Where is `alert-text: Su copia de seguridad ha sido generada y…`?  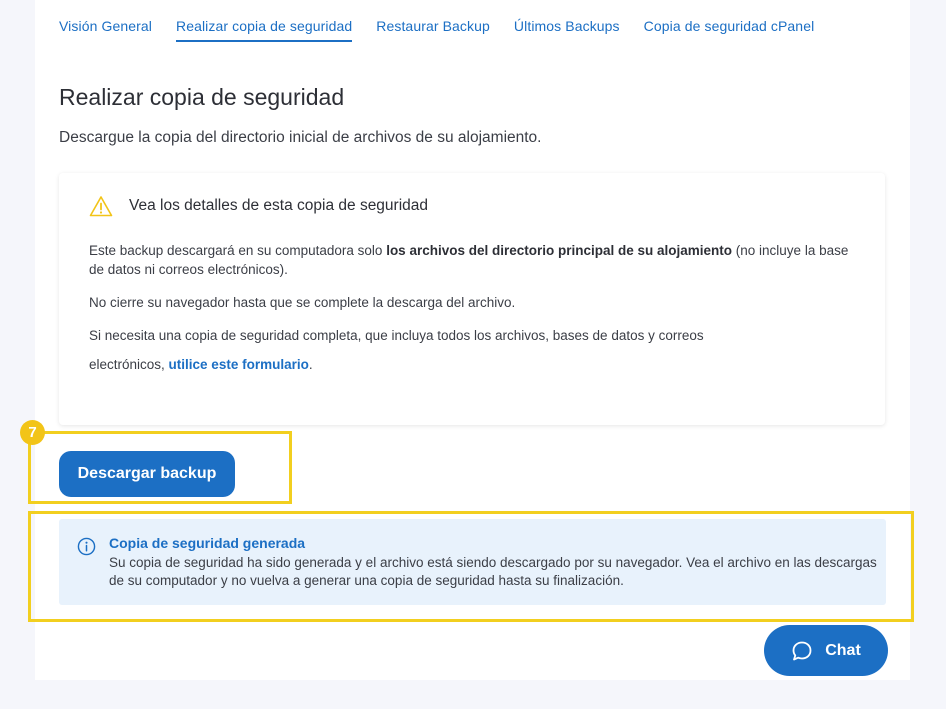 alert-text: Su copia de seguridad ha sido generada y… is located at coordinates (493, 571).